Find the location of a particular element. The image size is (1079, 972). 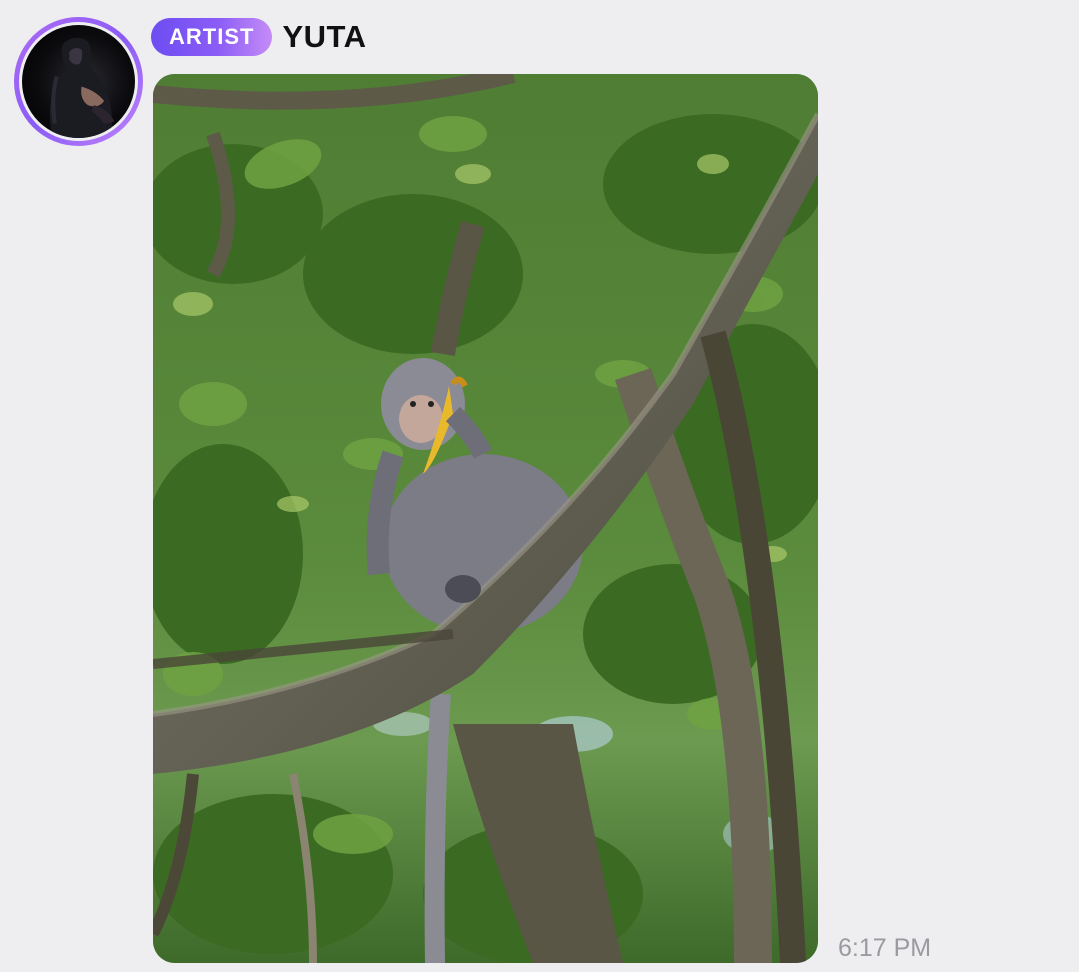

message-header: ARTIST YUTA is located at coordinates (259, 37).